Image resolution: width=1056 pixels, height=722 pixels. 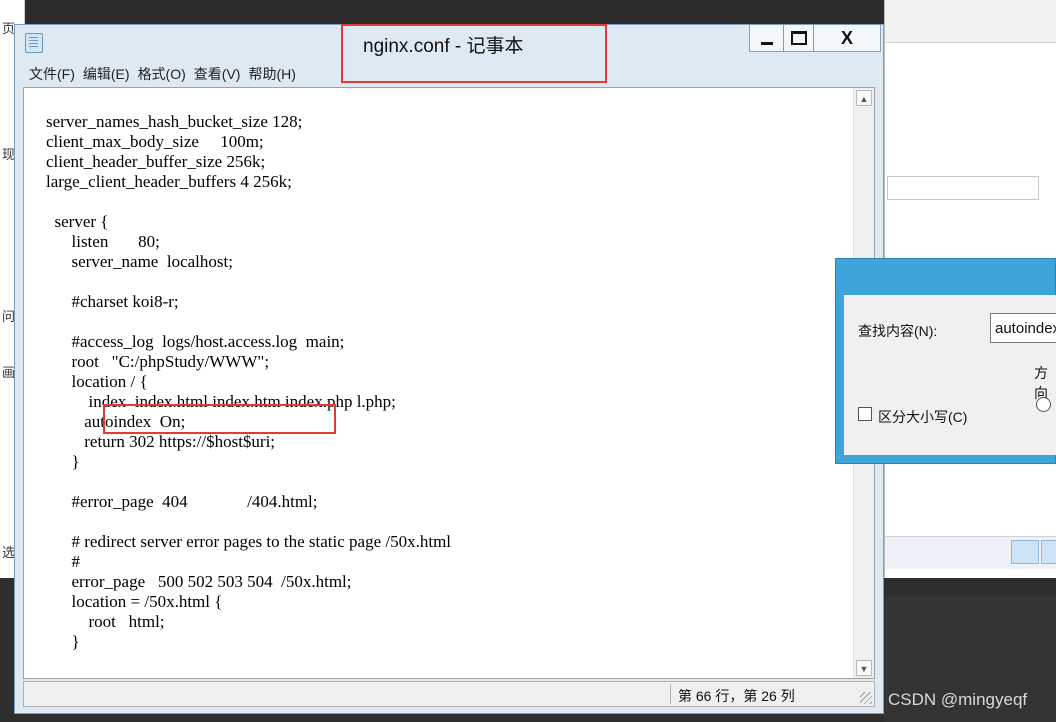 I want to click on direction-up-radio, so click(x=1043, y=404).